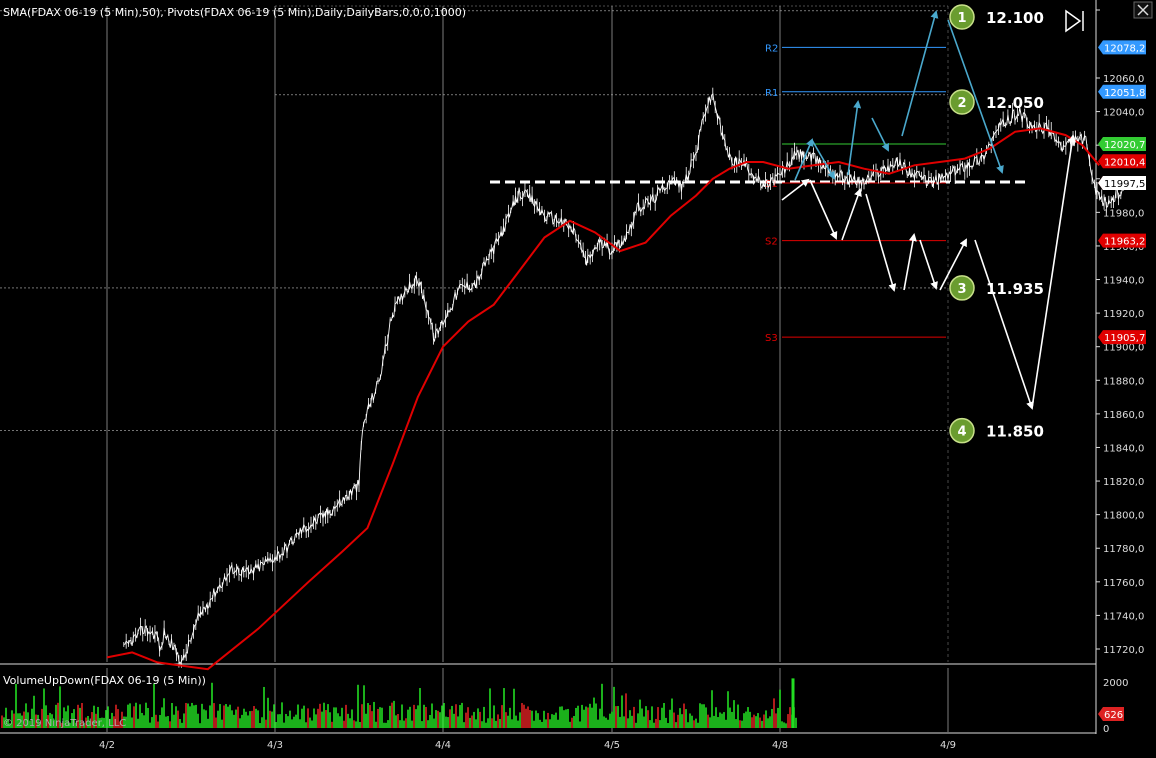 This screenshot has width=1156, height=758. What do you see at coordinates (1123, 415) in the screenshot?
I see `y-tick-label: 11860,0` at bounding box center [1123, 415].